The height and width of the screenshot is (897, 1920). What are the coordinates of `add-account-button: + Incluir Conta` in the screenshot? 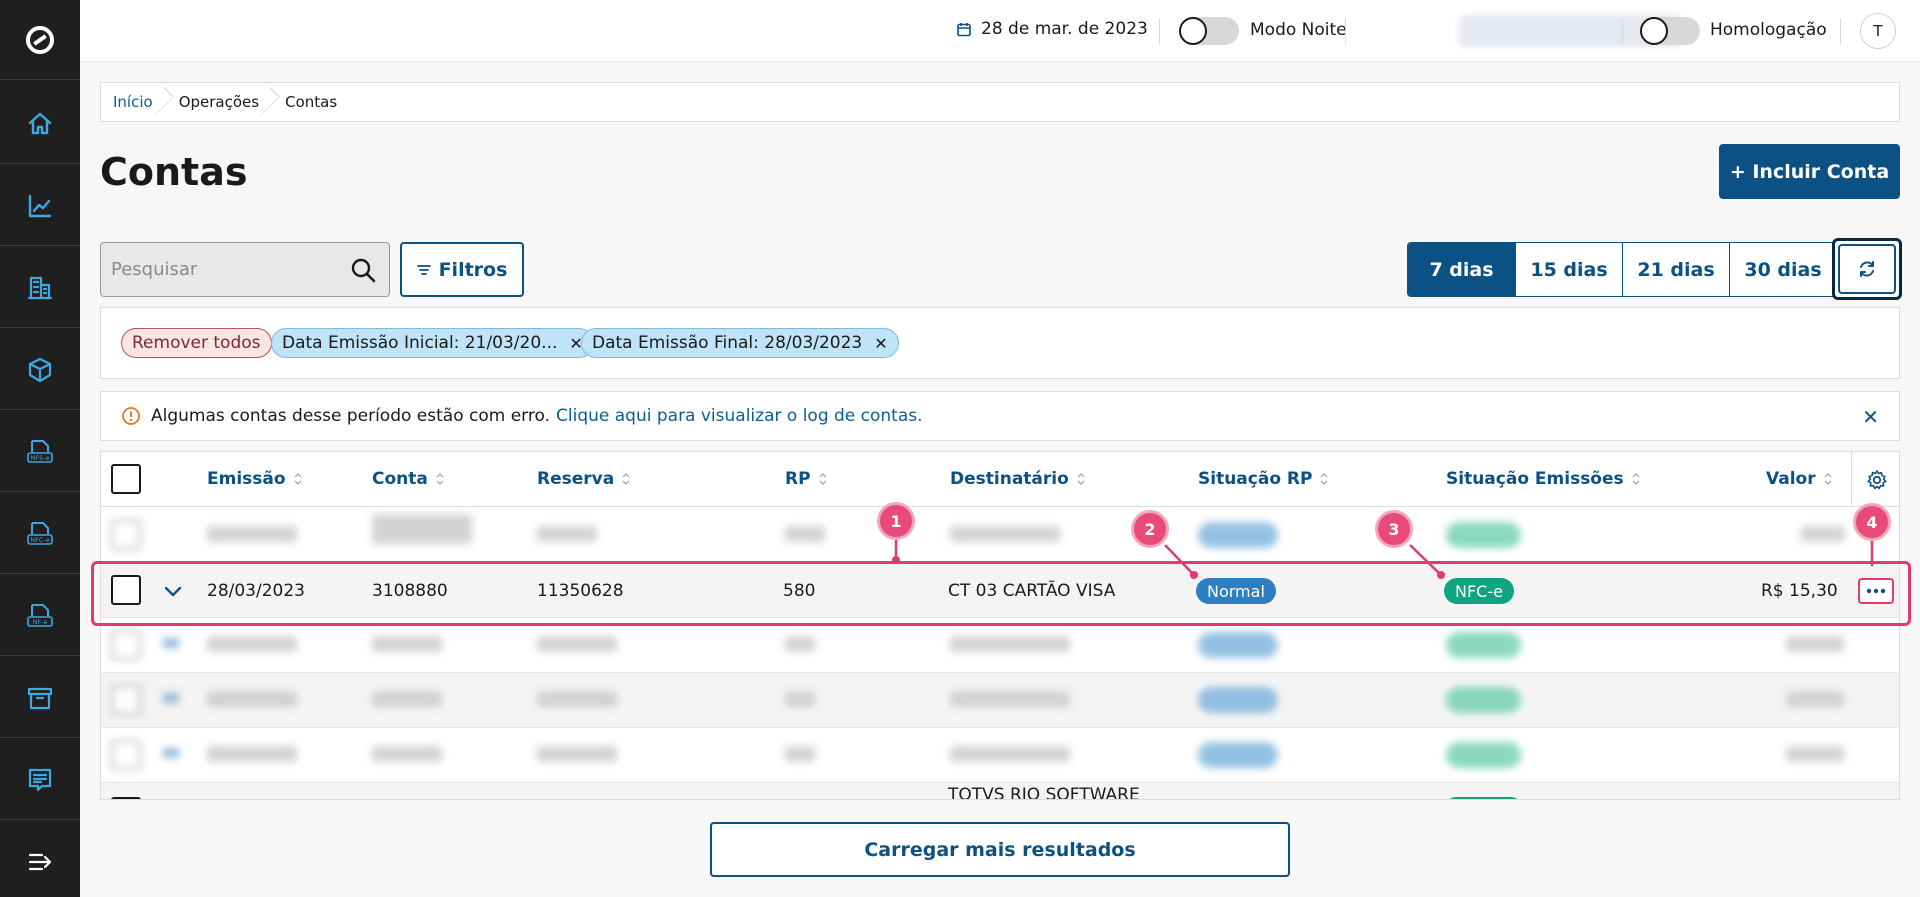 It's located at (1809, 171).